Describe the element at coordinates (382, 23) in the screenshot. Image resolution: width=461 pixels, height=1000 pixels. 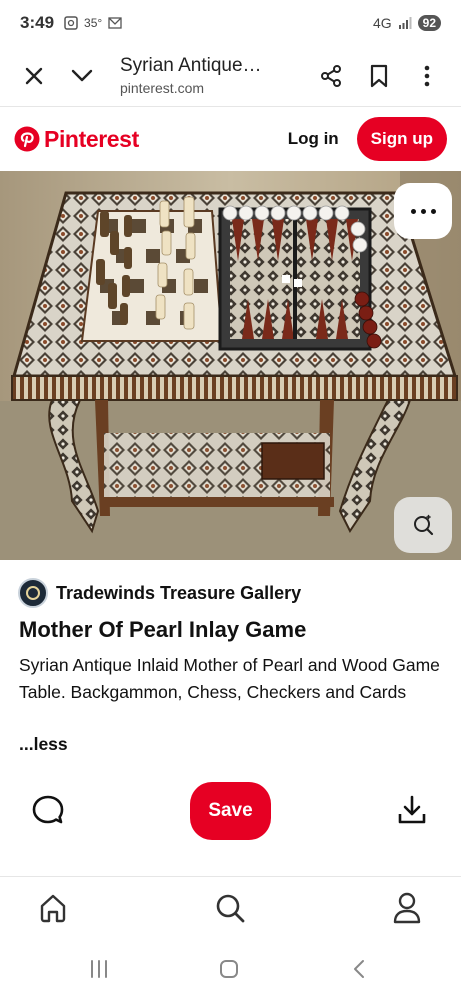
I see `network-label: 4G` at that location.